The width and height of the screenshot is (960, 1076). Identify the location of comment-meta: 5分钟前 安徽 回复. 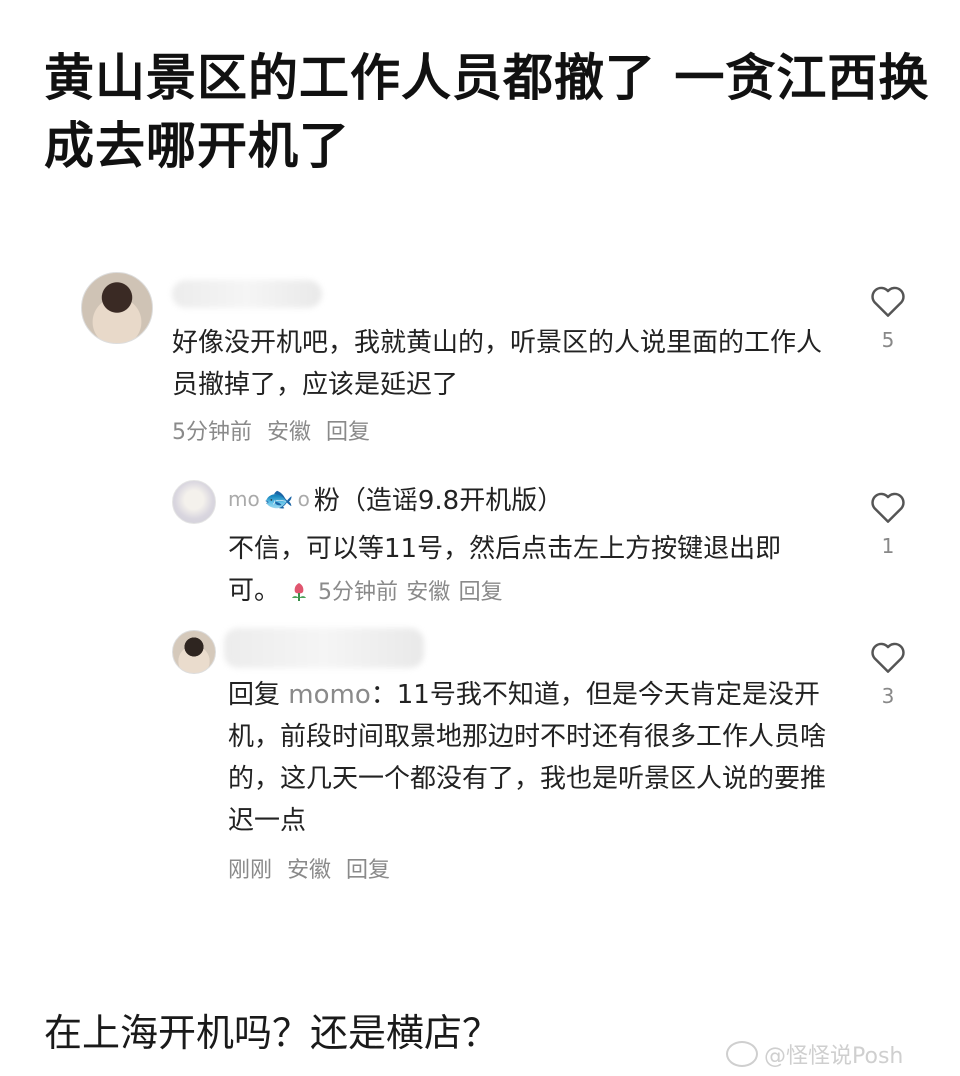
(275, 430).